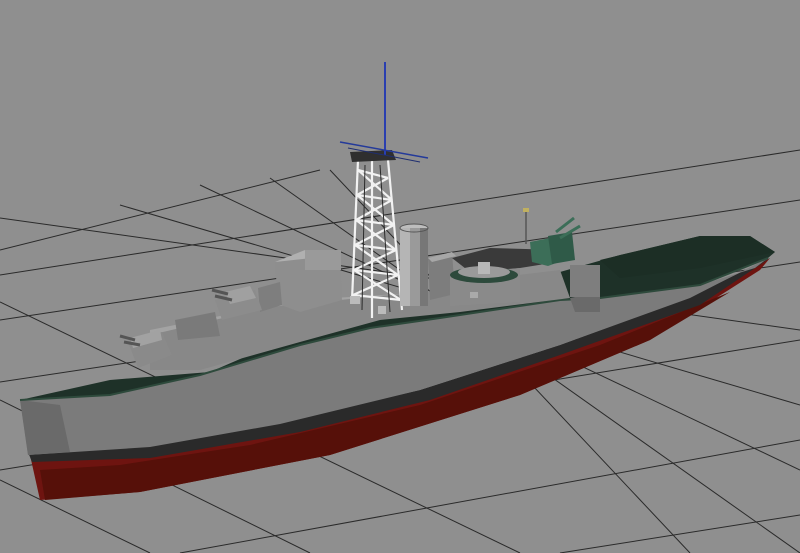 Image resolution: width=800 pixels, height=553 pixels. I want to click on funnel, so click(414, 264).